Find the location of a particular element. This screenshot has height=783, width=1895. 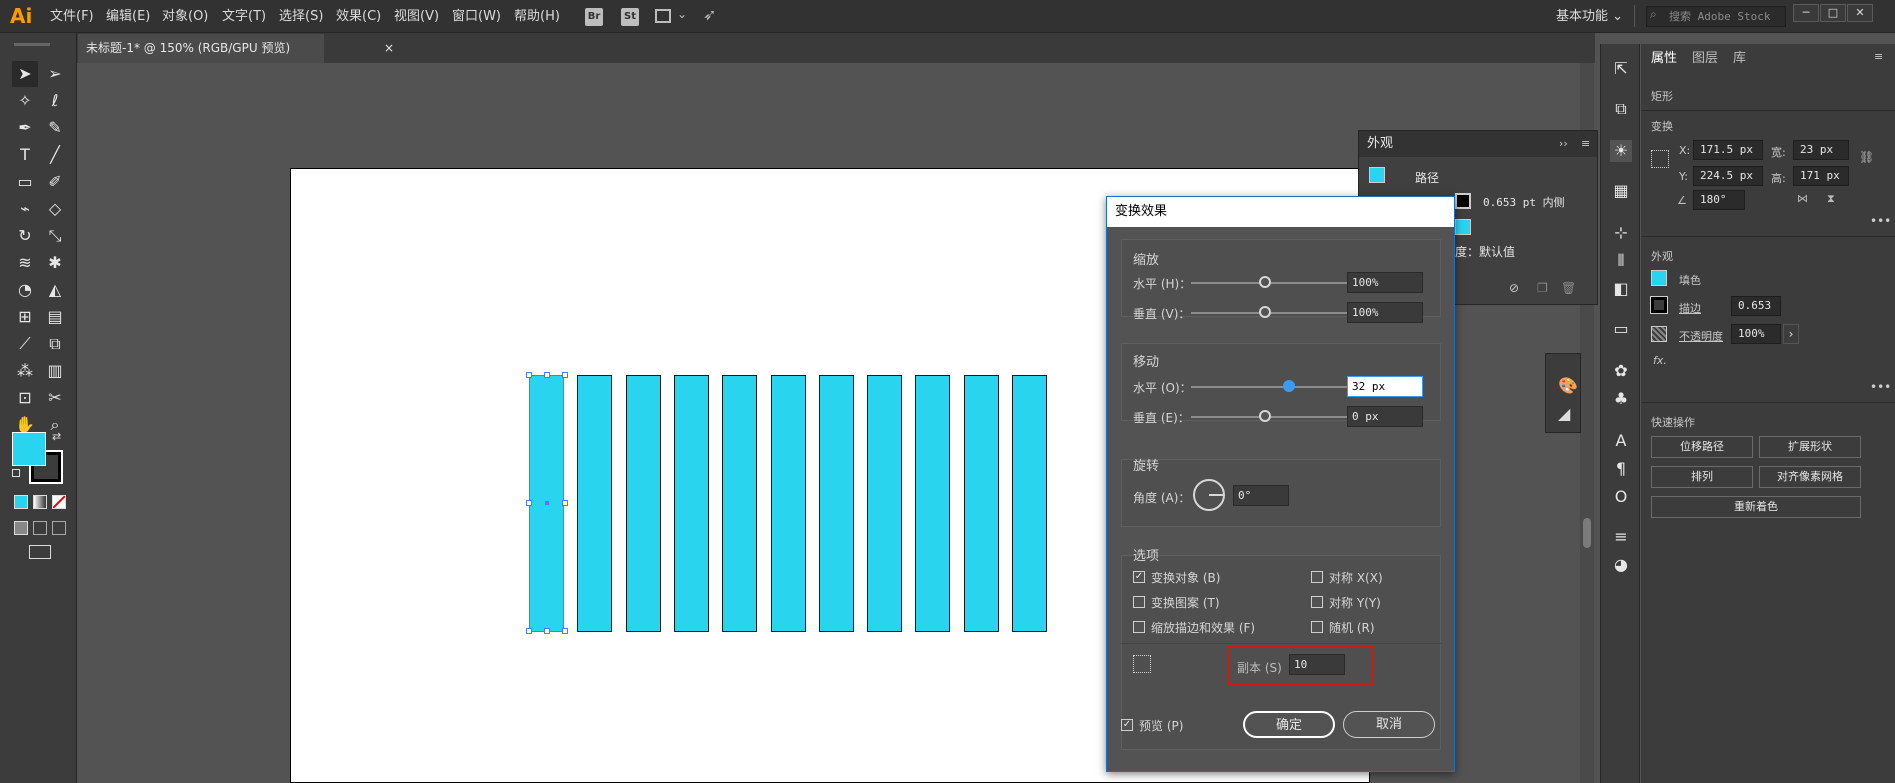

flip-vertical-icon: ⧗ is located at coordinates (1831, 199).